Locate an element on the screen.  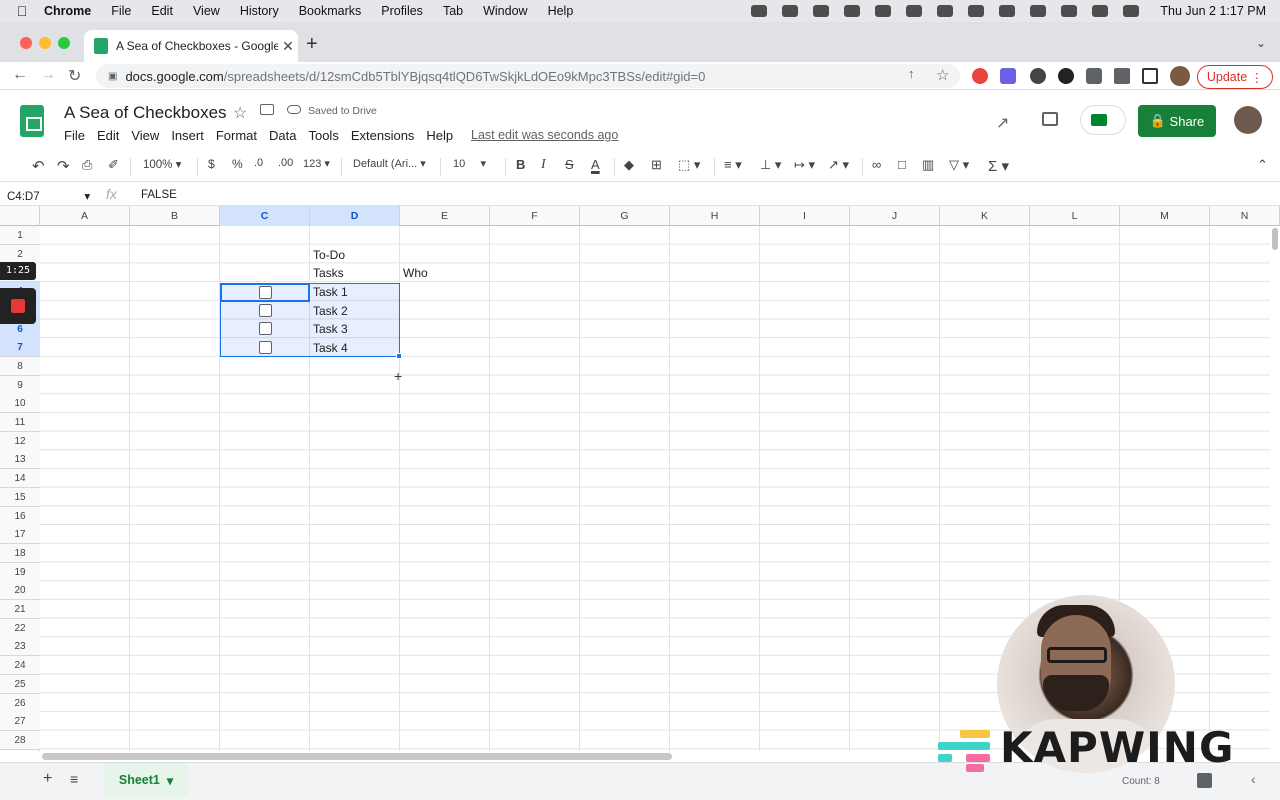
lock-icon: ▣ is located at coordinates (112, 76).